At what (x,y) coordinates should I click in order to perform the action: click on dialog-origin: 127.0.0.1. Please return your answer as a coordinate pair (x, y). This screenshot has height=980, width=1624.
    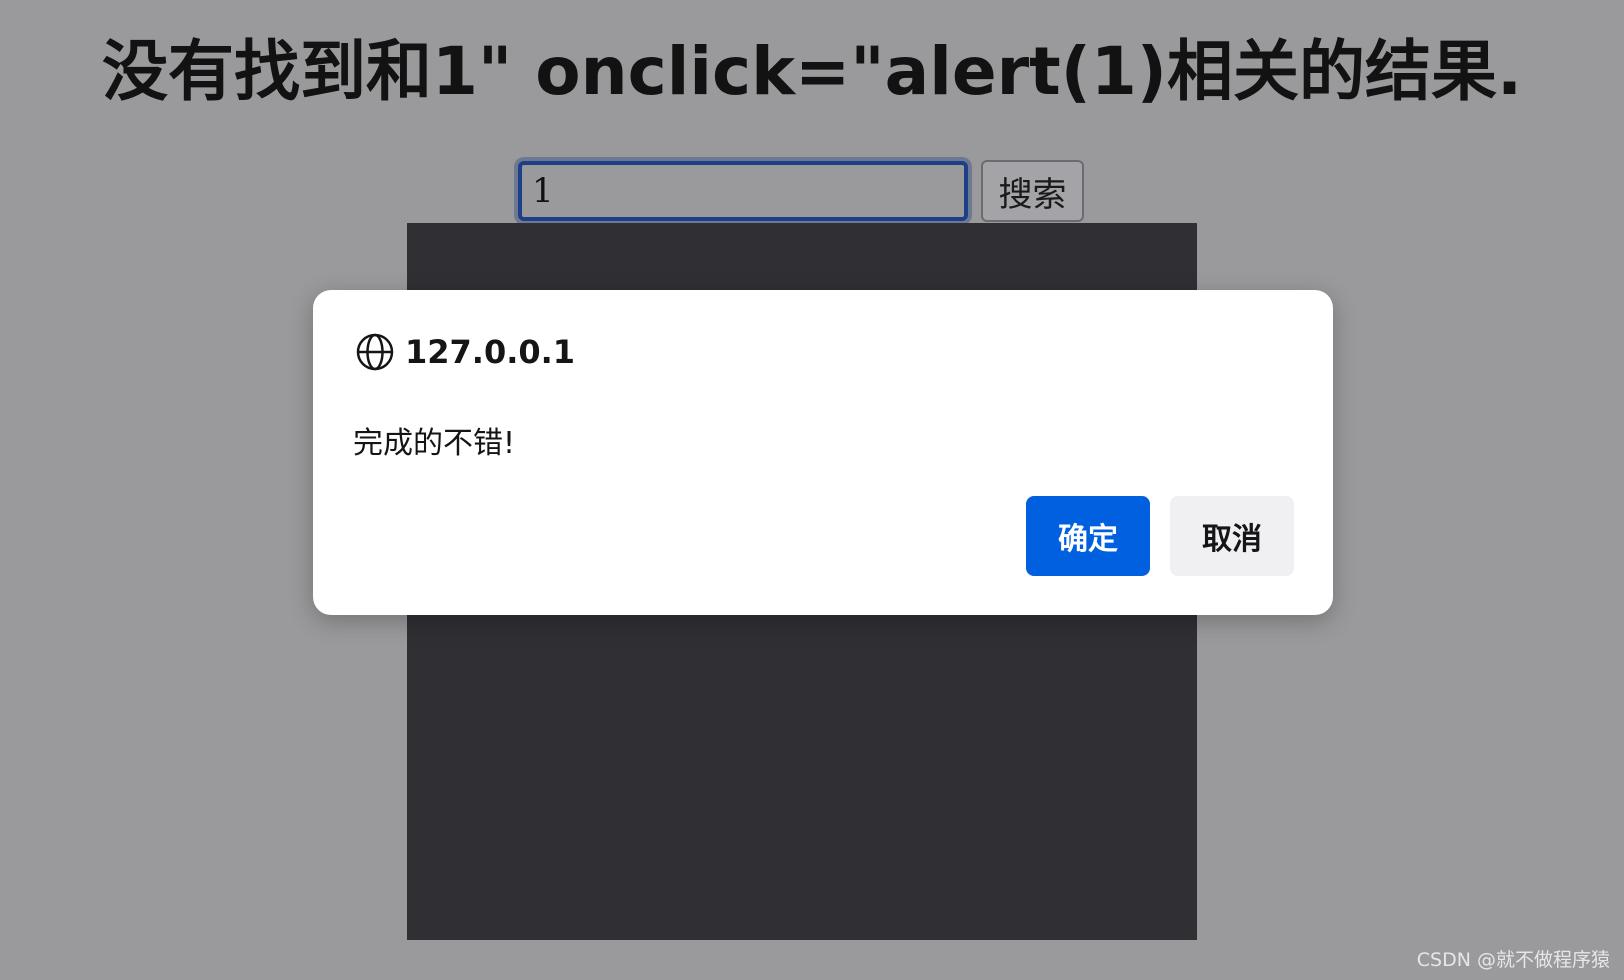
    Looking at the image, I should click on (465, 352).